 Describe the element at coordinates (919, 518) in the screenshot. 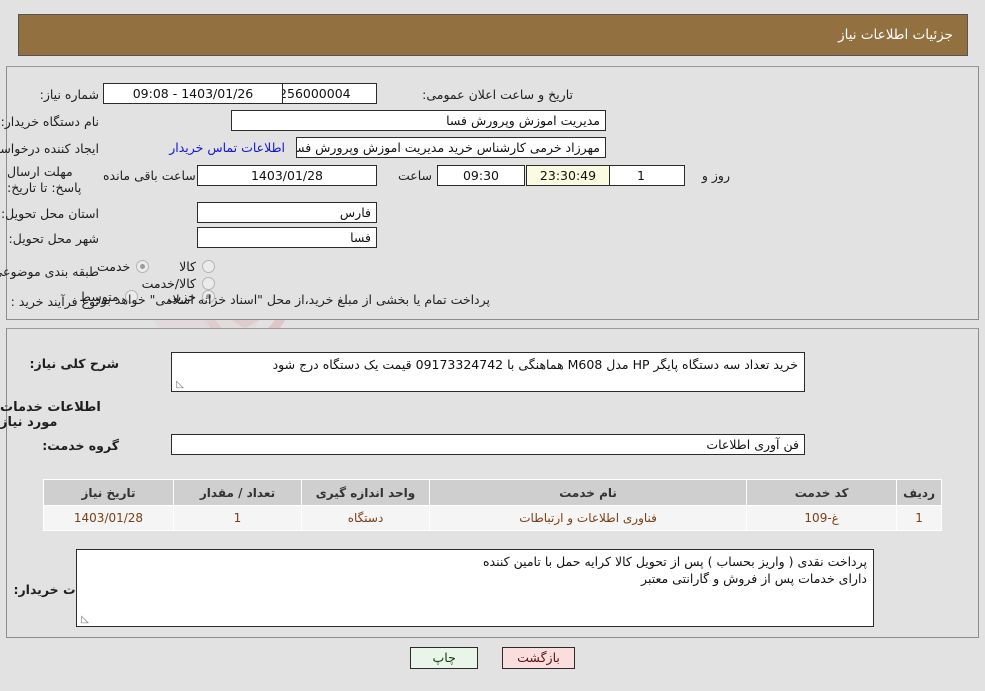

I see `td-radif: 1` at that location.